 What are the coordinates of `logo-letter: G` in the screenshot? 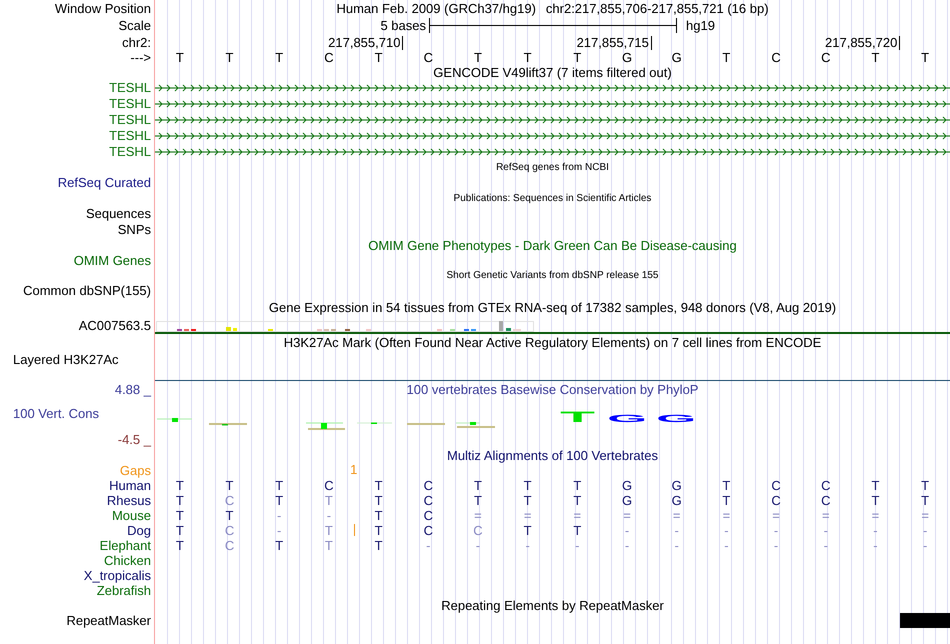 It's located at (627, 419).